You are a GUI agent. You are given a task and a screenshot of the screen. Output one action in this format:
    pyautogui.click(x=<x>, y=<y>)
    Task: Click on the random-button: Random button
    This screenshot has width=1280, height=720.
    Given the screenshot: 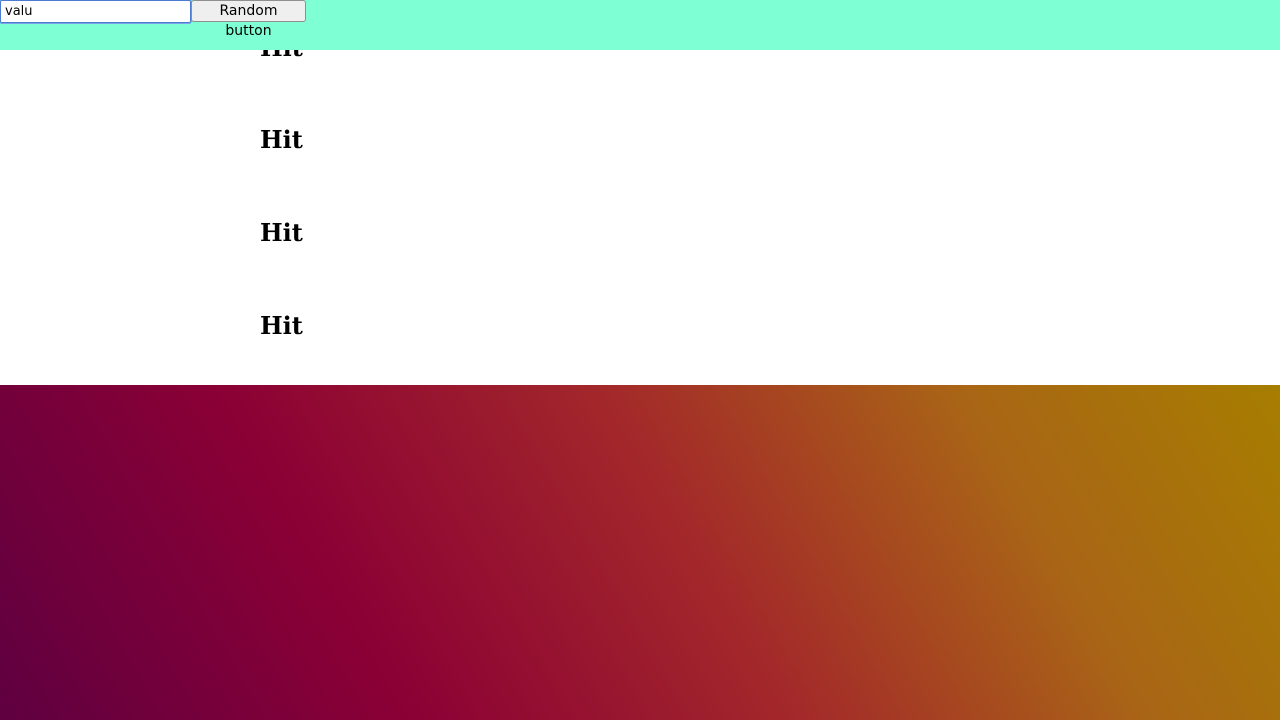 What is the action you would take?
    pyautogui.click(x=248, y=19)
    